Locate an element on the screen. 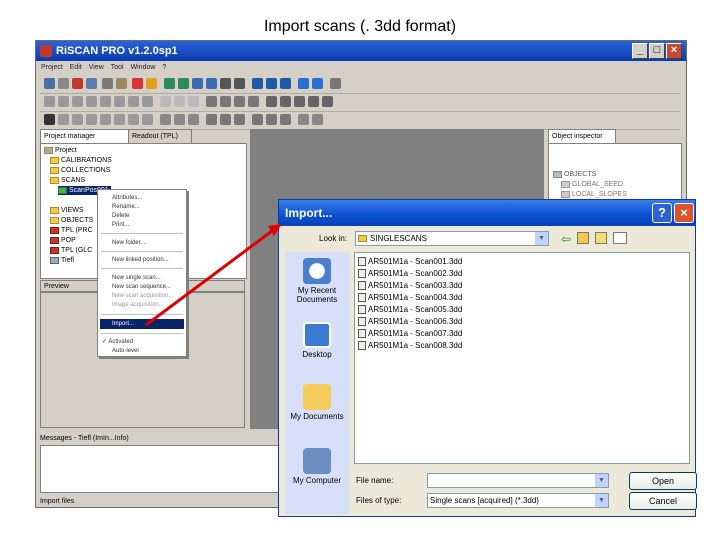 The image size is (720, 540). annotation-arrow is located at coordinates (213, 275).